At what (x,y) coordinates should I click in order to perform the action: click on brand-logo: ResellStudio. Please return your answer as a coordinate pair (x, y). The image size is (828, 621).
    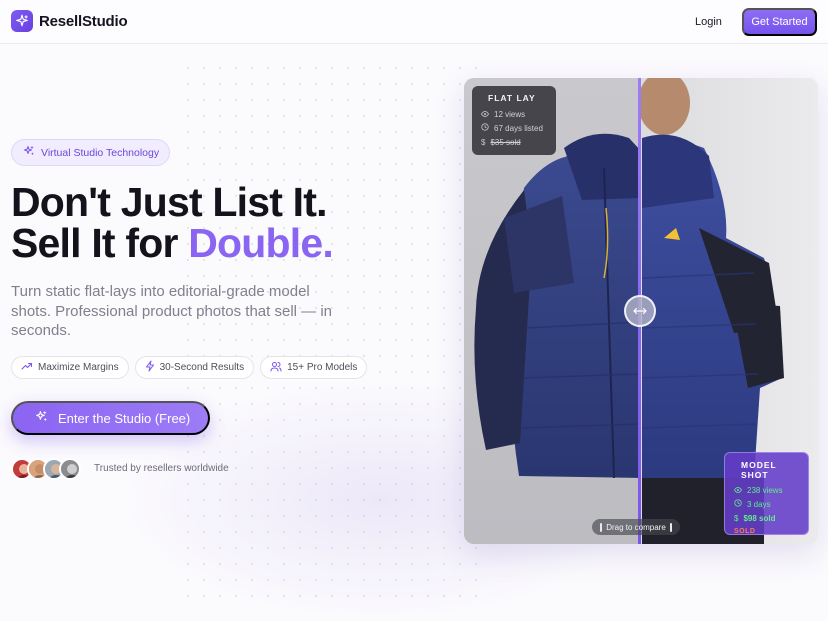
    Looking at the image, I should click on (69, 21).